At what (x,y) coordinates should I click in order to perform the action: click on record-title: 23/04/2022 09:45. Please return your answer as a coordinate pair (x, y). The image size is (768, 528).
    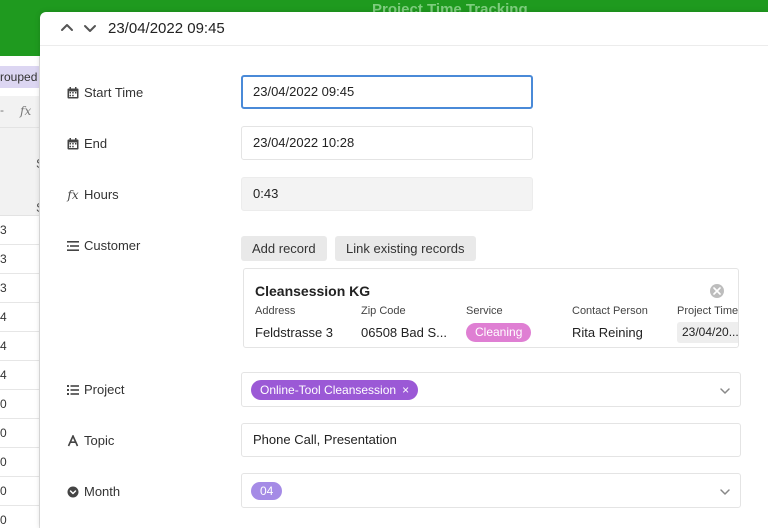
    Looking at the image, I should click on (166, 28).